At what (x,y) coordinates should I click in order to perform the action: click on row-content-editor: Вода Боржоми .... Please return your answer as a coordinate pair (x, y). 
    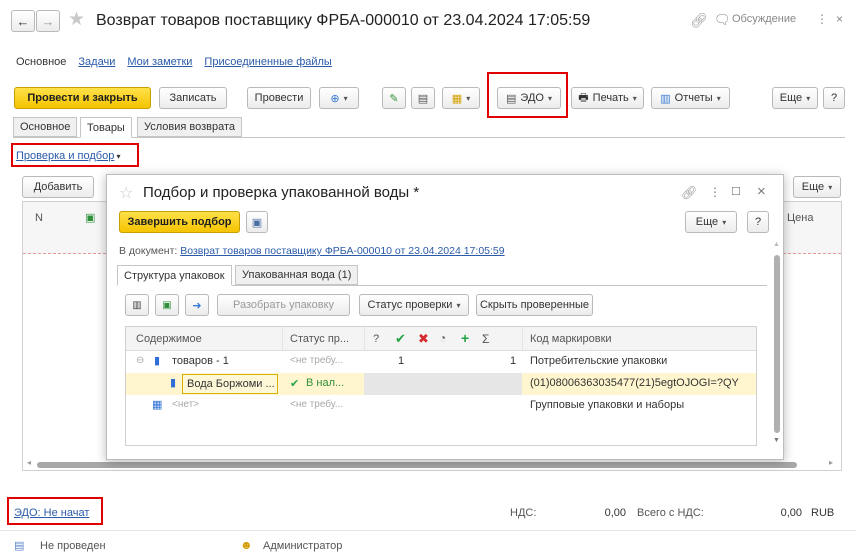
    Looking at the image, I should click on (230, 384).